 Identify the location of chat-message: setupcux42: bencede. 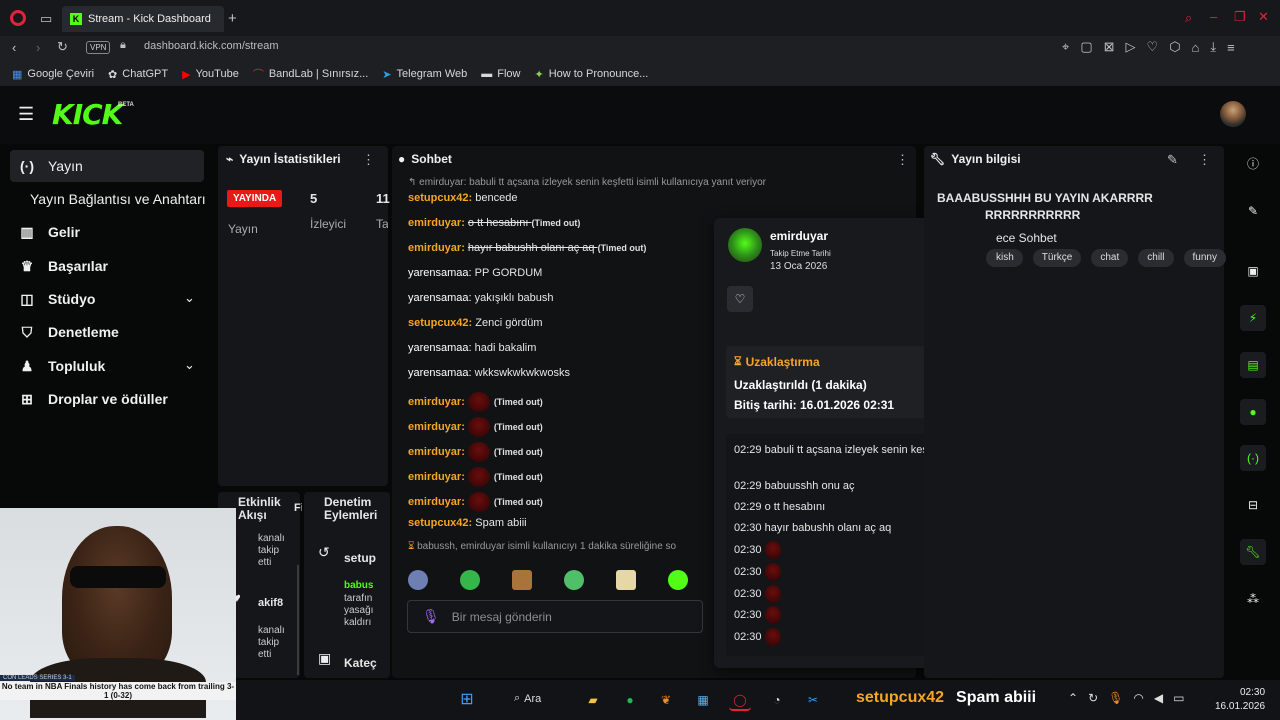
(556, 198).